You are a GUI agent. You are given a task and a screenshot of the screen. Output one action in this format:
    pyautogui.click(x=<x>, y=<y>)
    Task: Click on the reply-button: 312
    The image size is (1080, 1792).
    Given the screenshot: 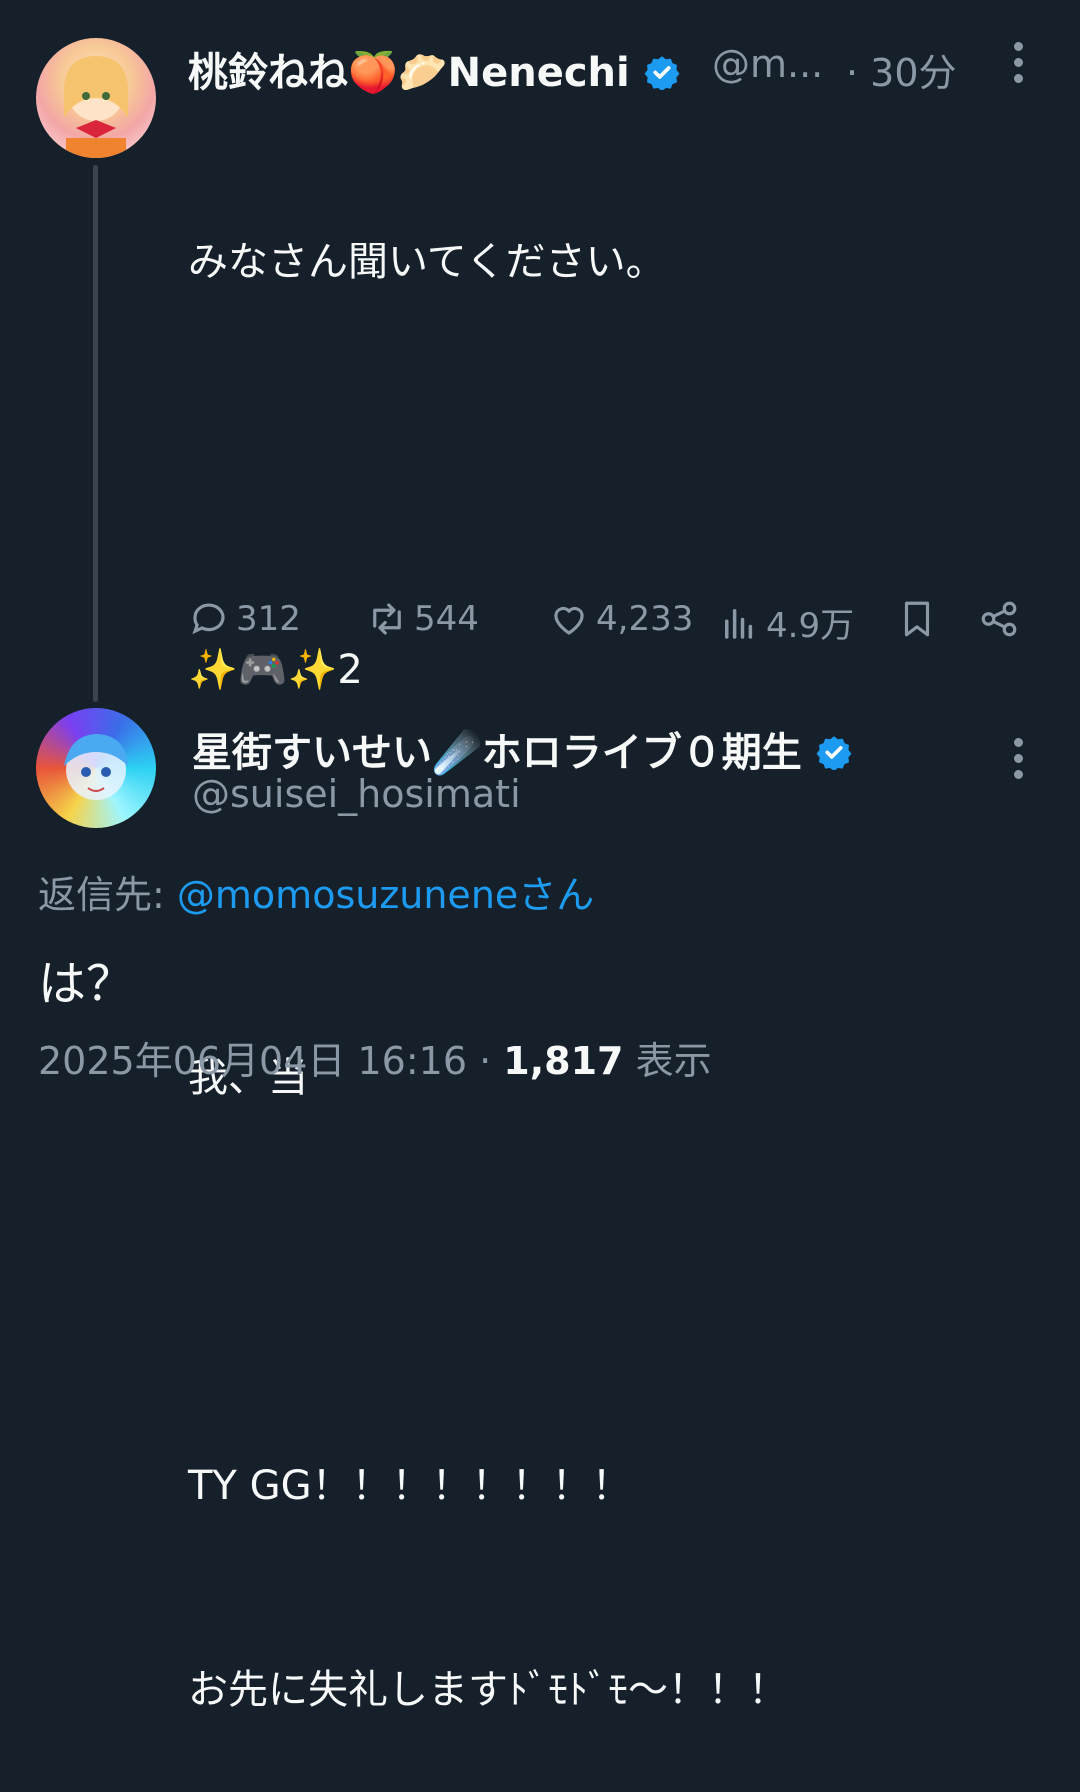 What is the action you would take?
    pyautogui.click(x=244, y=619)
    